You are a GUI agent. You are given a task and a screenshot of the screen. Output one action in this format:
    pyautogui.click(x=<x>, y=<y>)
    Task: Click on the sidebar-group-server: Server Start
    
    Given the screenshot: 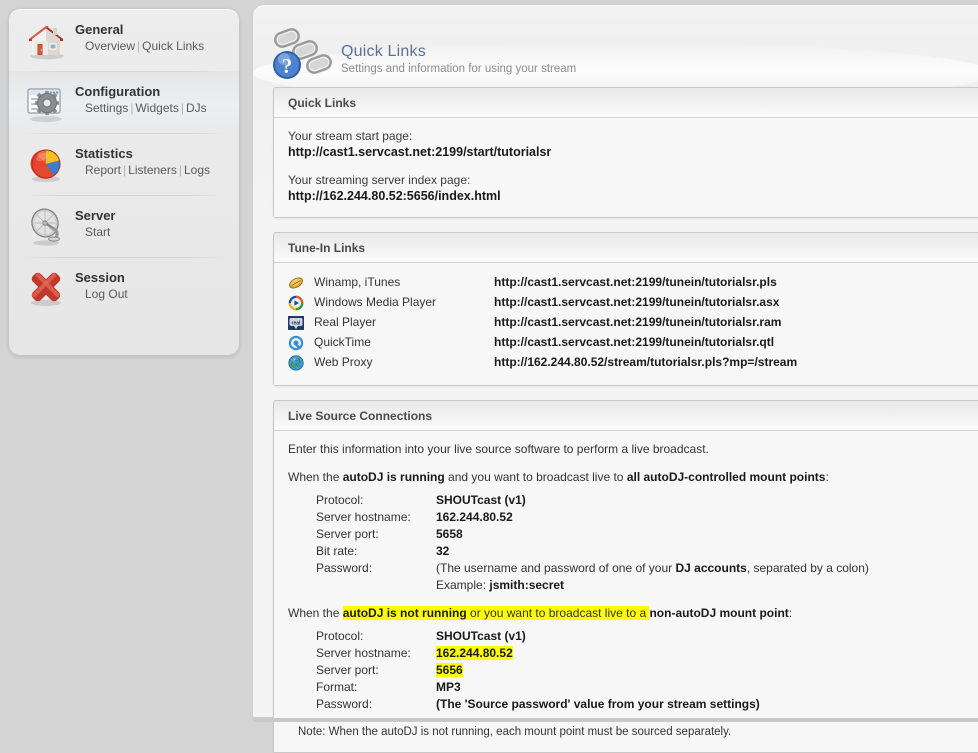 What is the action you would take?
    pyautogui.click(x=124, y=226)
    